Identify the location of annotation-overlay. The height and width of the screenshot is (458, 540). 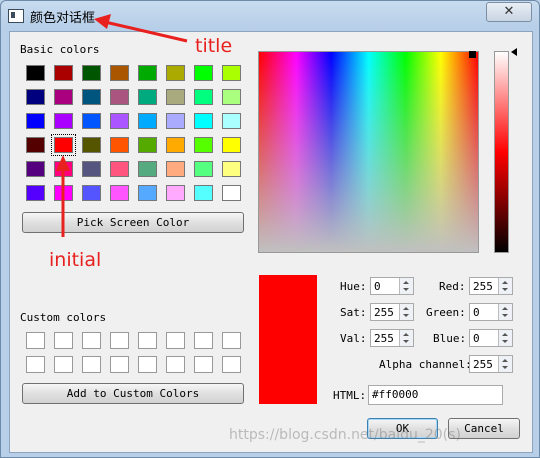
(122, 125).